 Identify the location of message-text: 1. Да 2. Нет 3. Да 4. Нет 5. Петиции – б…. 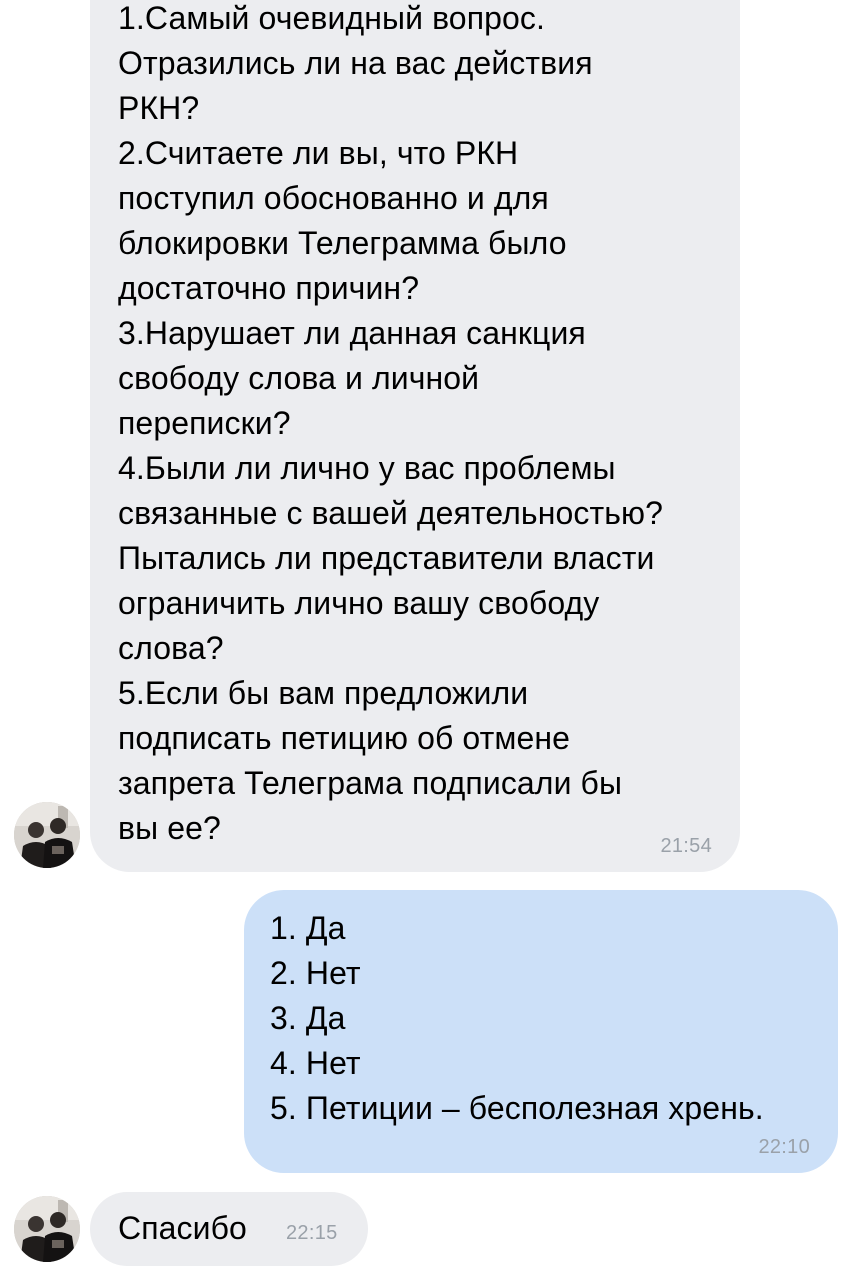
(517, 1018).